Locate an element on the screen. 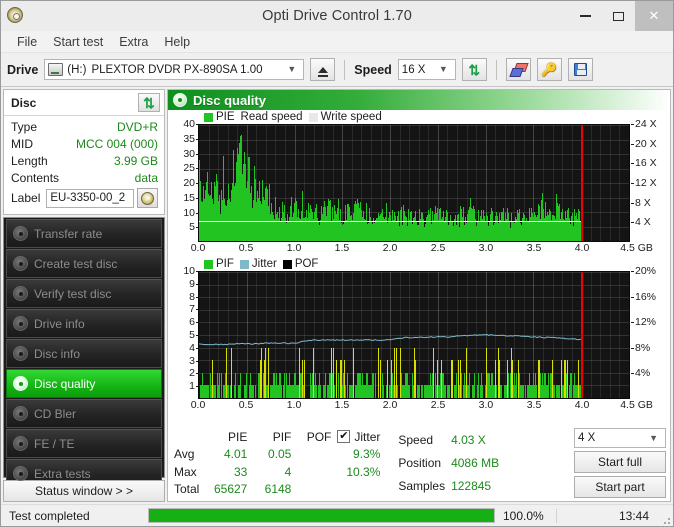 The height and width of the screenshot is (527, 674). menu-item-extra: Extra is located at coordinates (133, 42).